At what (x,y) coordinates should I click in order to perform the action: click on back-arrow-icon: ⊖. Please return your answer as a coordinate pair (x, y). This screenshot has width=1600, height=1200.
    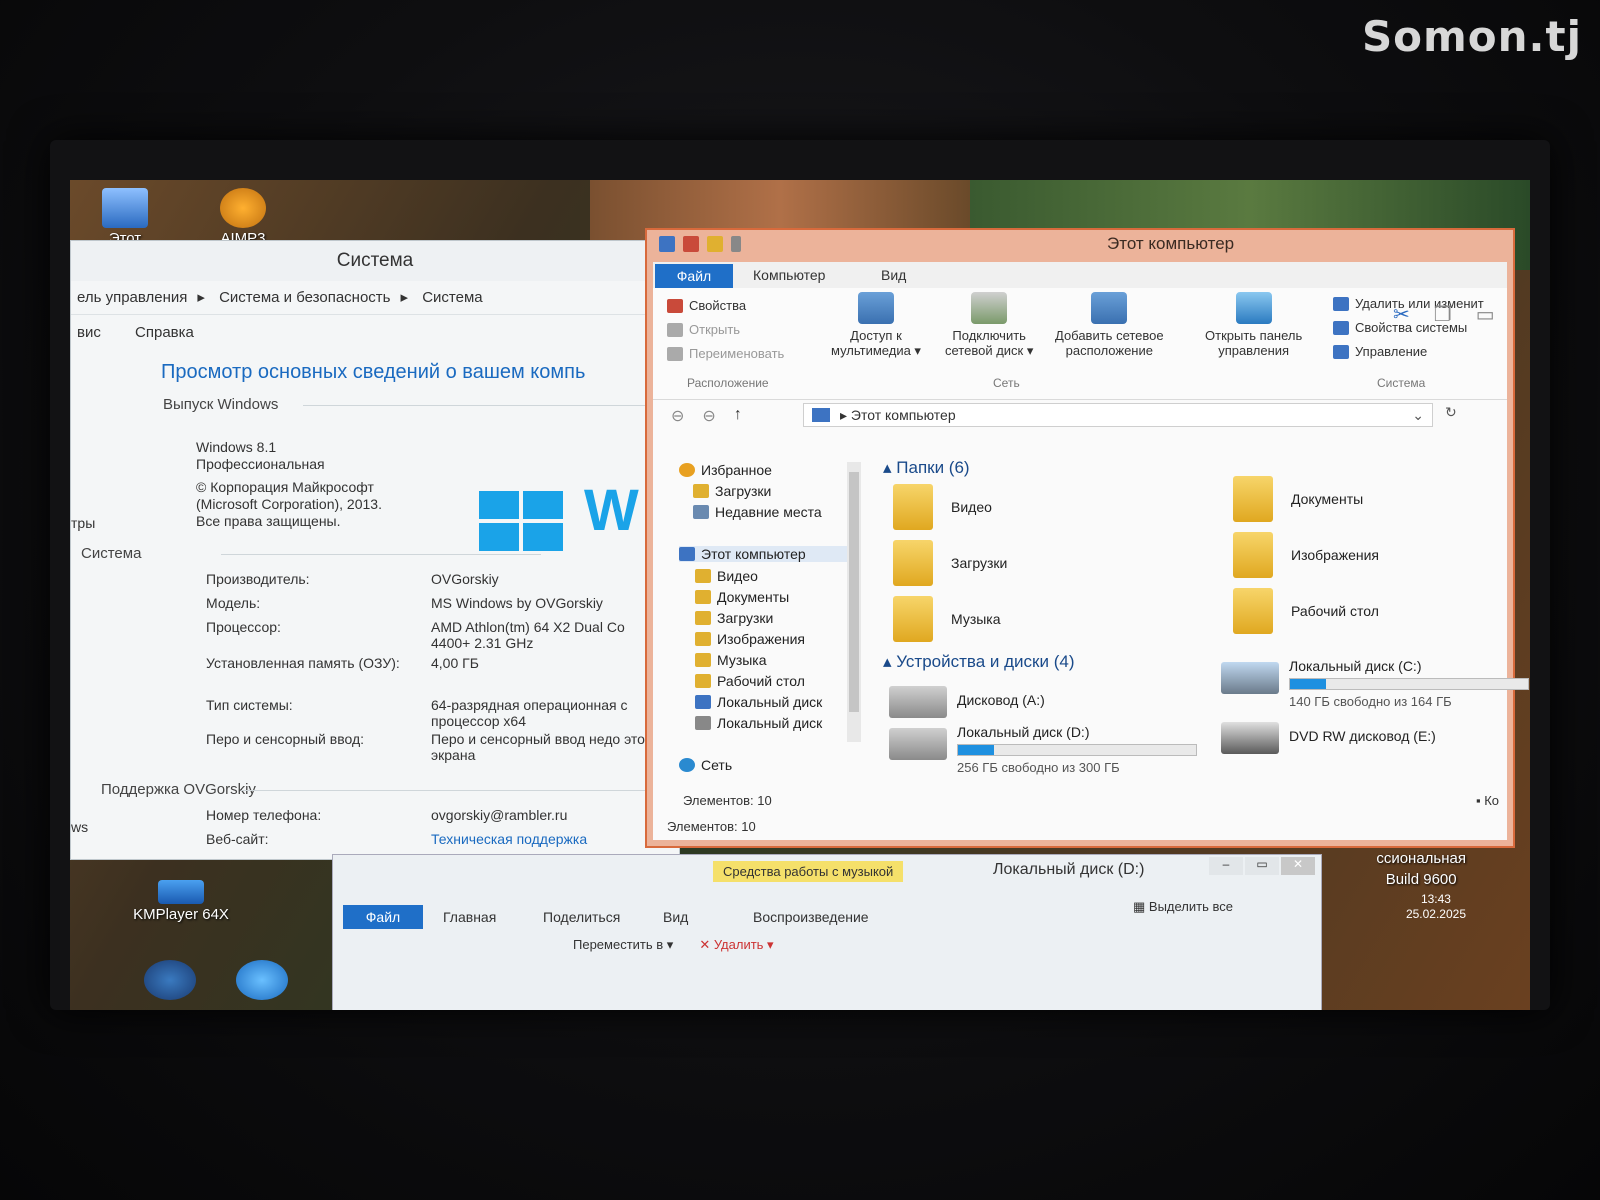
    Looking at the image, I should click on (677, 416).